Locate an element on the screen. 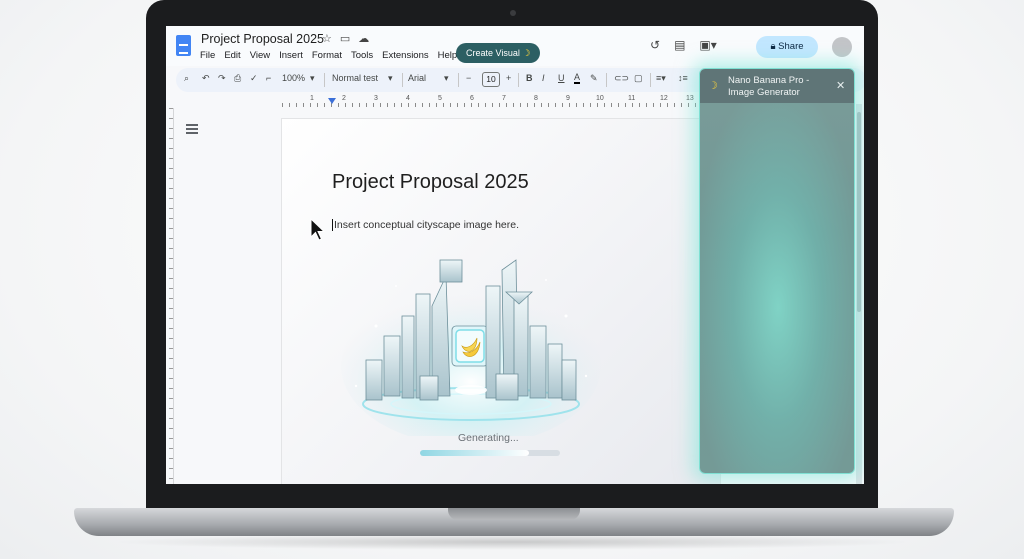 The height and width of the screenshot is (559, 1024). increase-font-size-button: + is located at coordinates (508, 78).